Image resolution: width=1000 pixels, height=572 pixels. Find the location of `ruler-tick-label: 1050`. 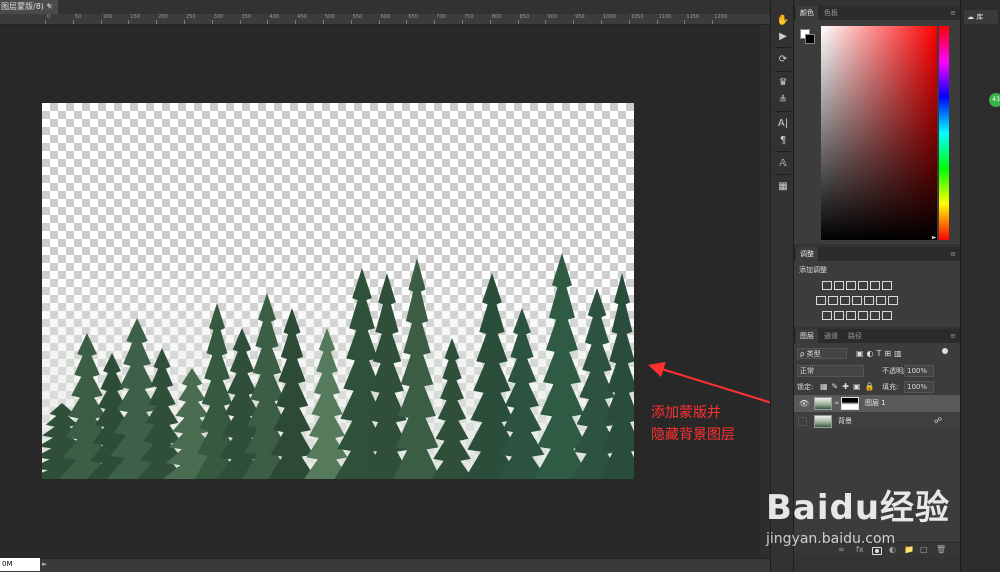

ruler-tick-label: 1050 is located at coordinates (637, 17).